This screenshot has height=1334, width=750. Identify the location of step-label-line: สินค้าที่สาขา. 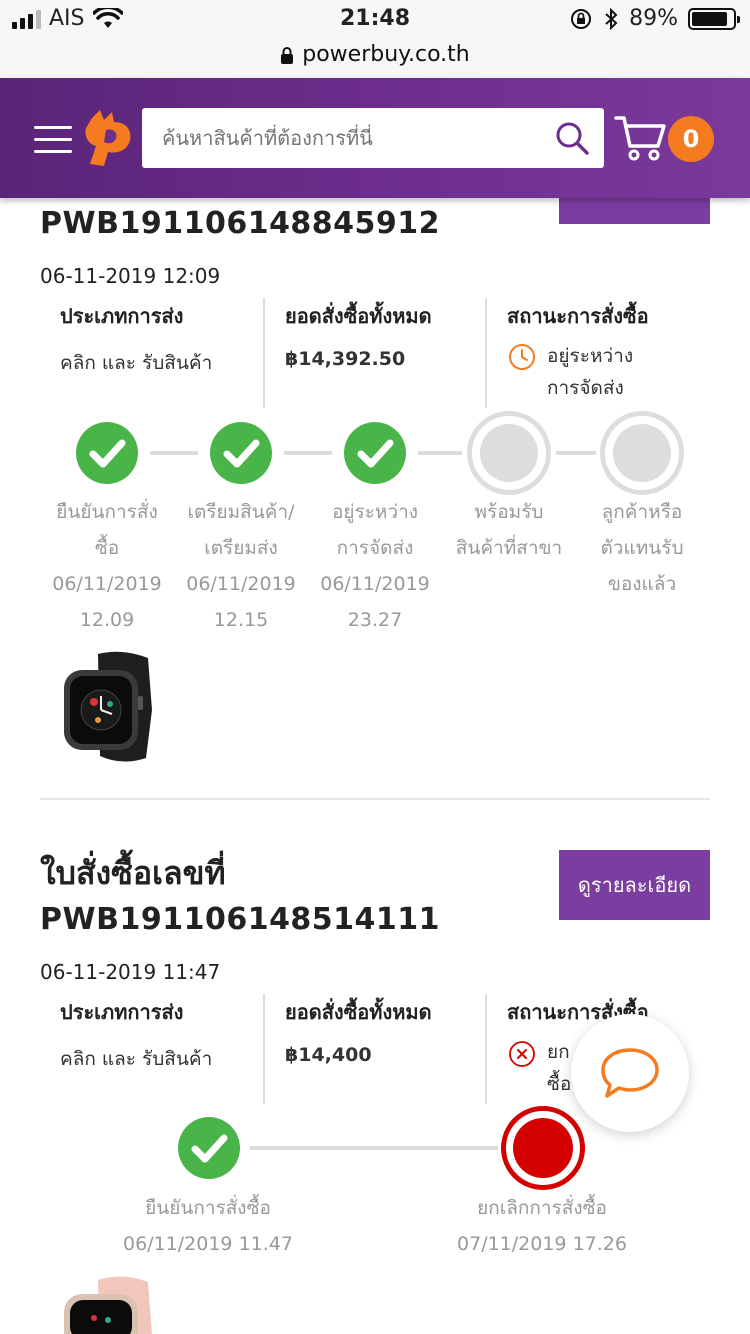
(509, 548).